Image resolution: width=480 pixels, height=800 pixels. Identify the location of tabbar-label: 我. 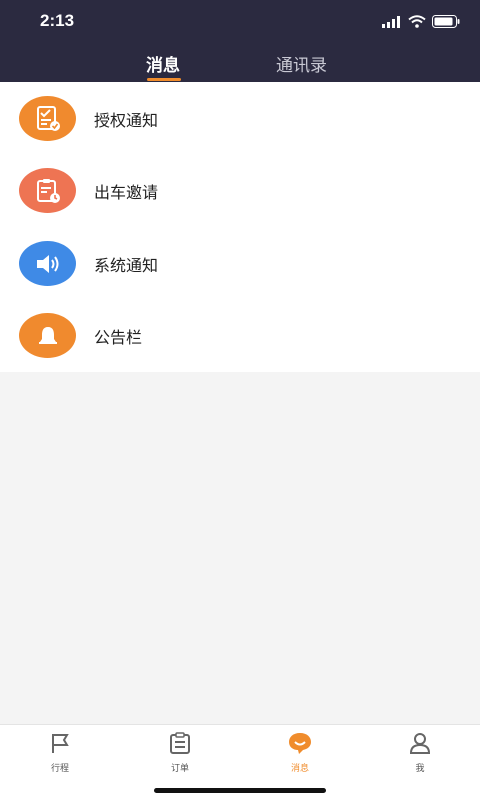
(420, 769).